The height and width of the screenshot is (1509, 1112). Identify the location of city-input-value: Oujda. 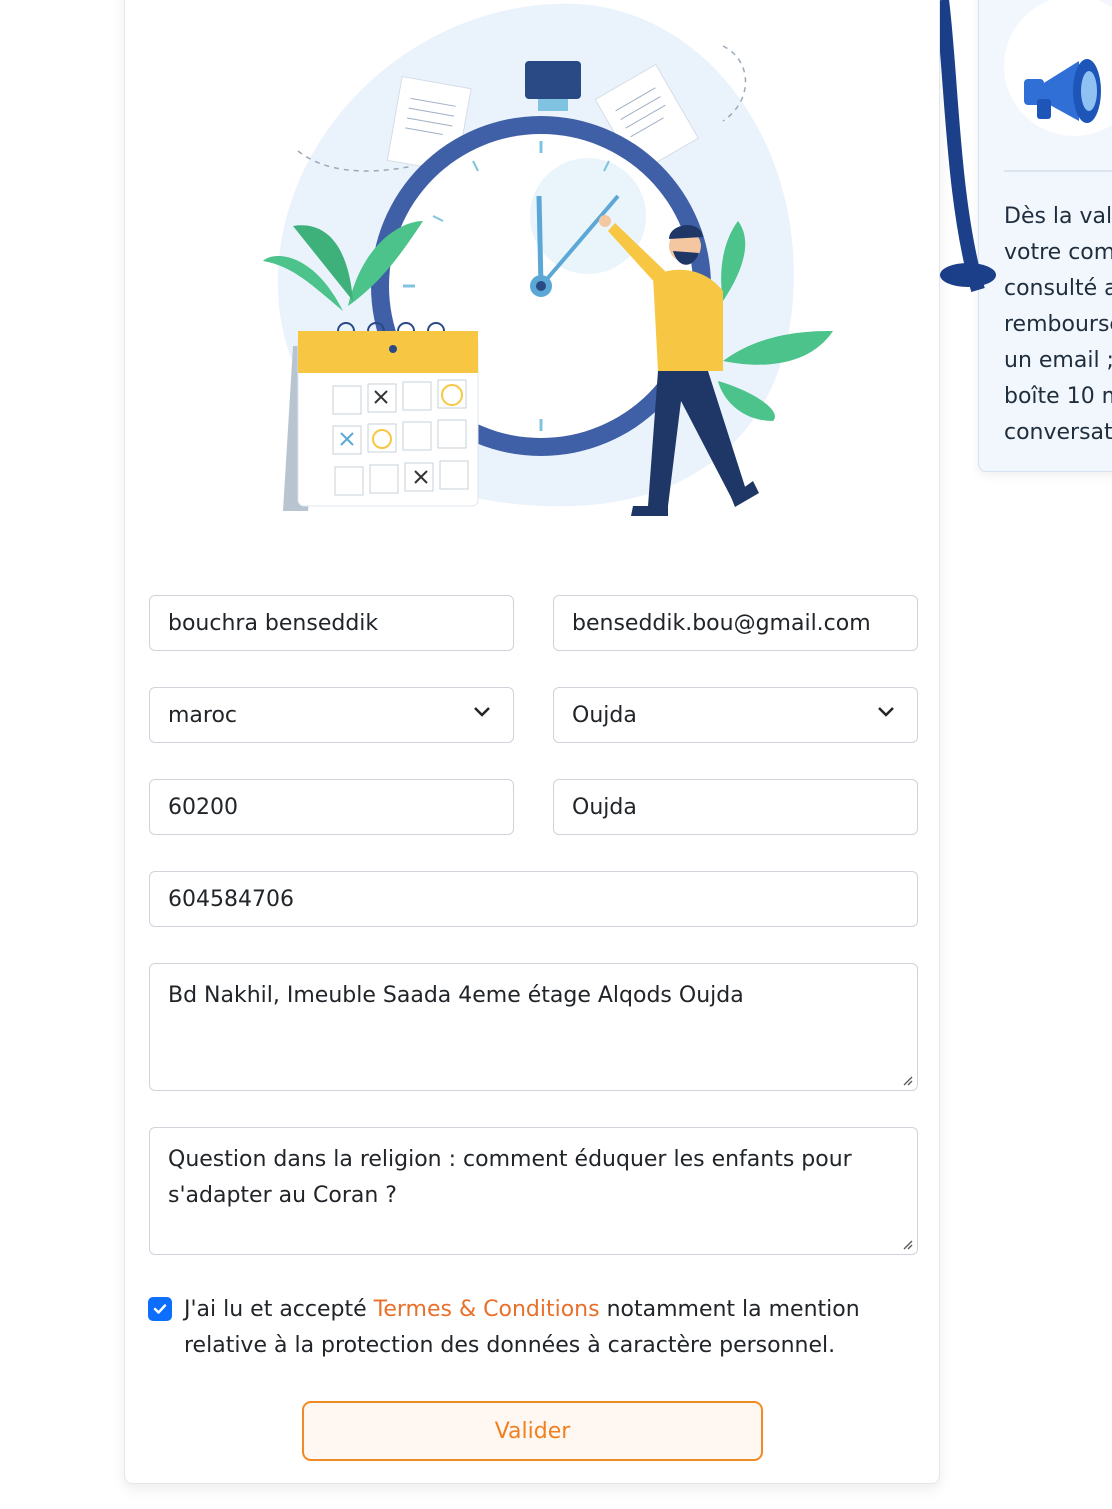
(604, 807).